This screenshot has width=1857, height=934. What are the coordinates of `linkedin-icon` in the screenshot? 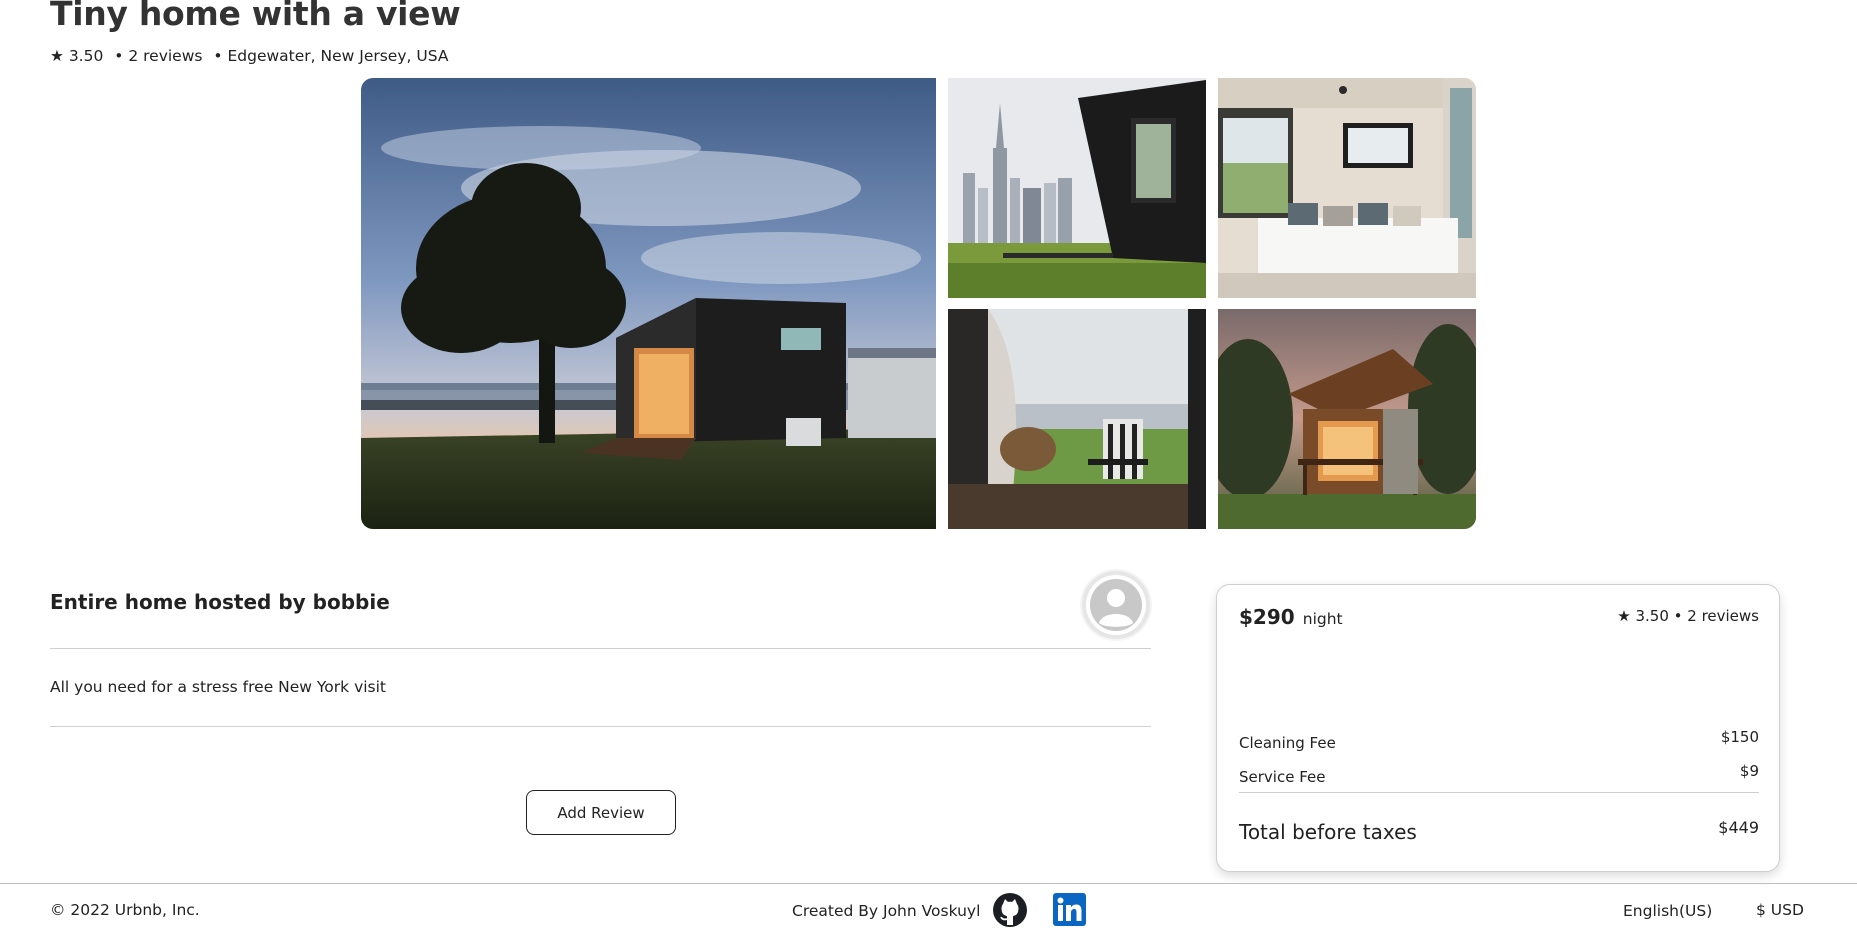 It's located at (1069, 909).